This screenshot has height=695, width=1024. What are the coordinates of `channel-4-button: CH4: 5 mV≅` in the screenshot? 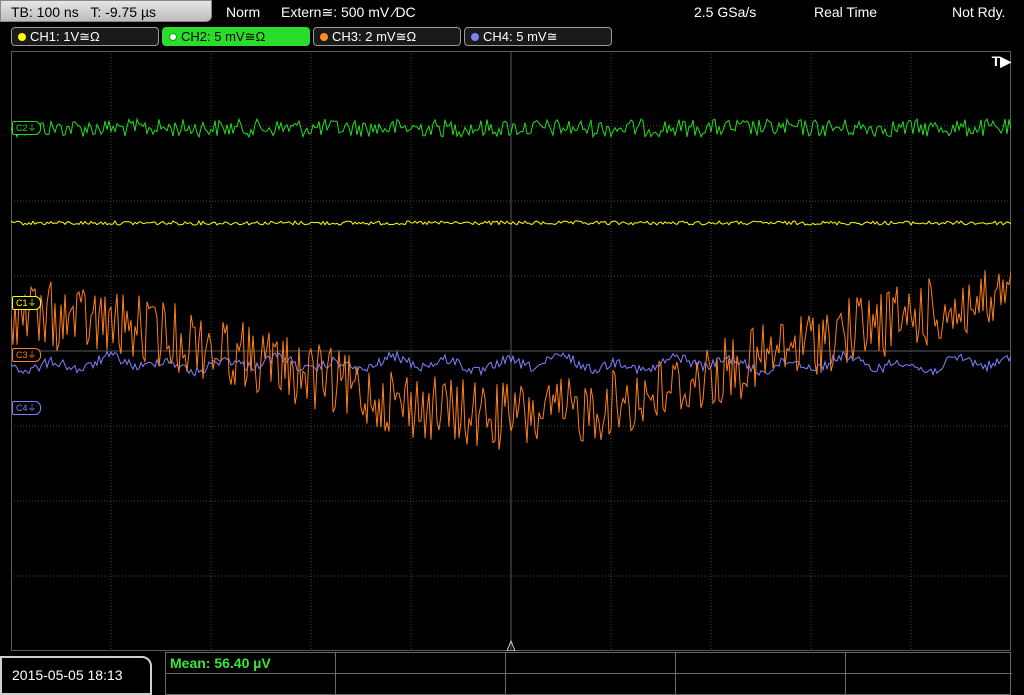 It's located at (538, 36).